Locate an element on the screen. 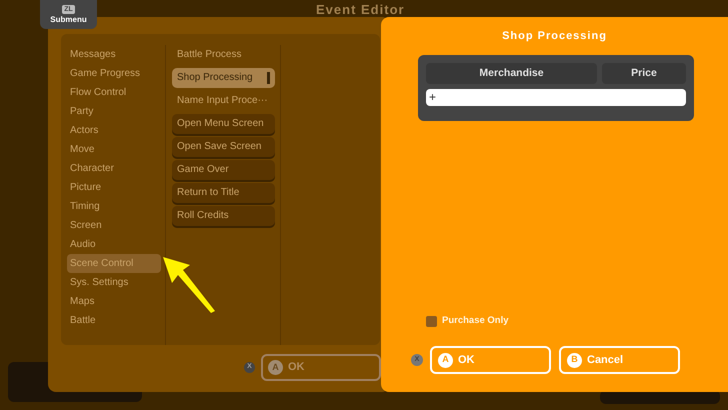 This screenshot has height=410, width=728. category-item: Messages is located at coordinates (114, 54).